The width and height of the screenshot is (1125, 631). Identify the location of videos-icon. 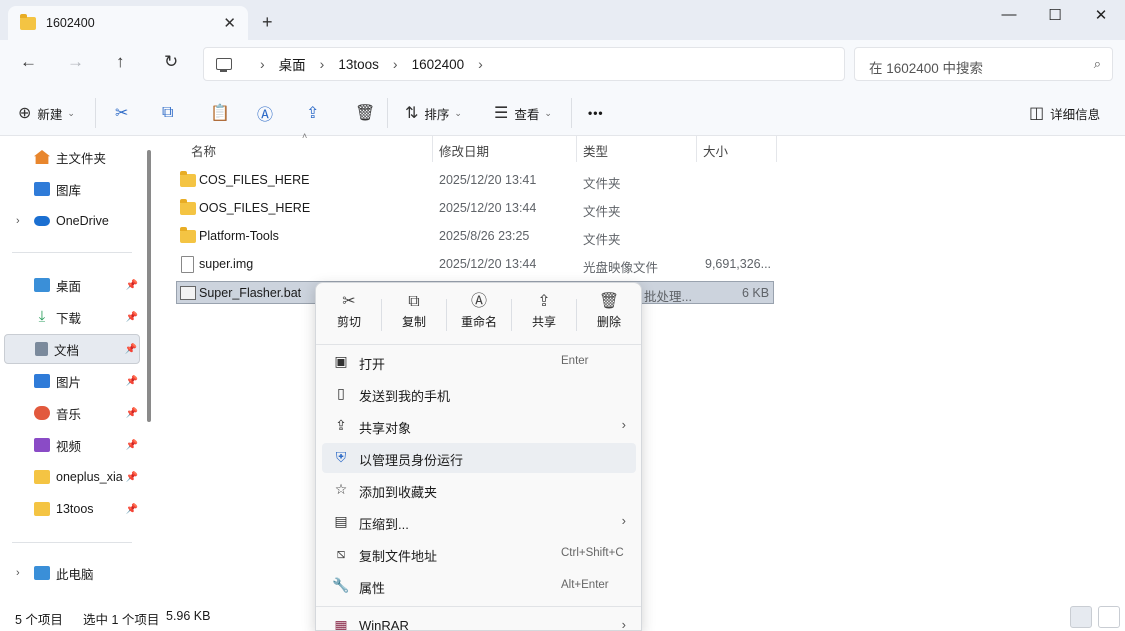
(42, 445).